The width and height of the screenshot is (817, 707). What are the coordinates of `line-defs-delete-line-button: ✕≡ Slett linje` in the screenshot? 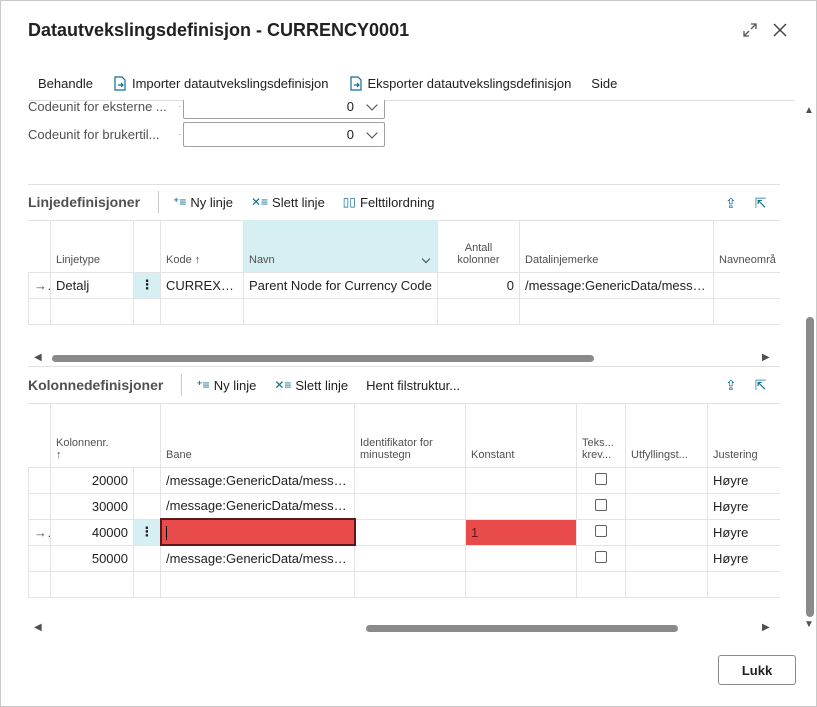 It's located at (288, 202).